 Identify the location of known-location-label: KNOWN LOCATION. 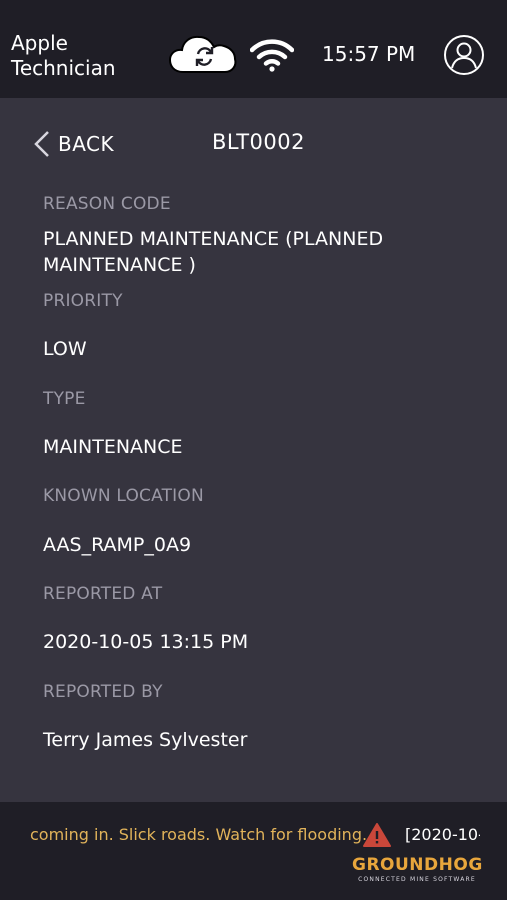
(123, 496).